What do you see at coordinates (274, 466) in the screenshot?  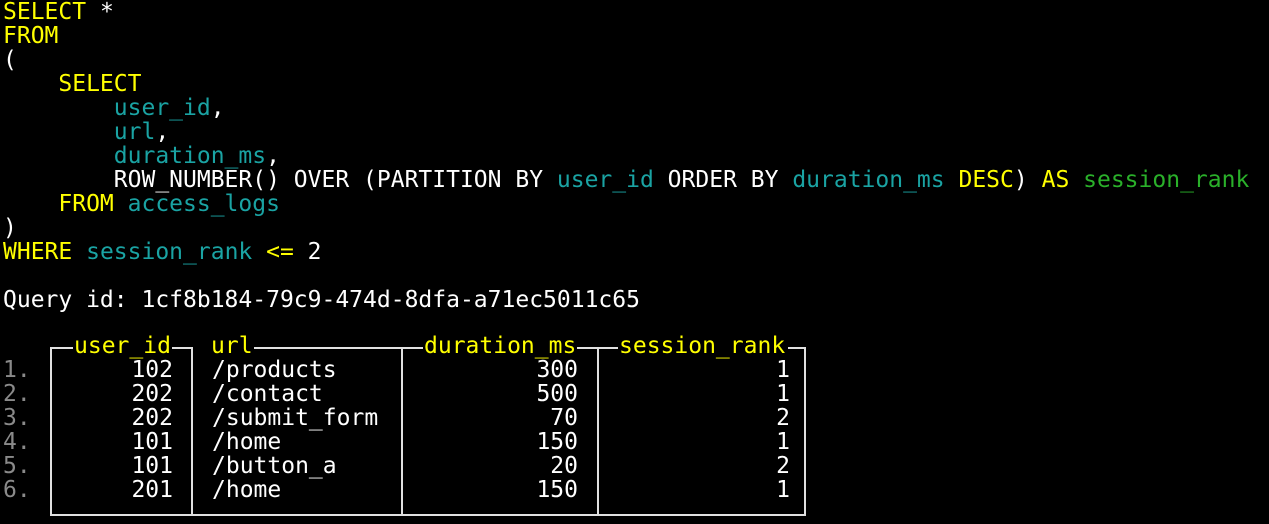 I see `table-cell-url: /button_a` at bounding box center [274, 466].